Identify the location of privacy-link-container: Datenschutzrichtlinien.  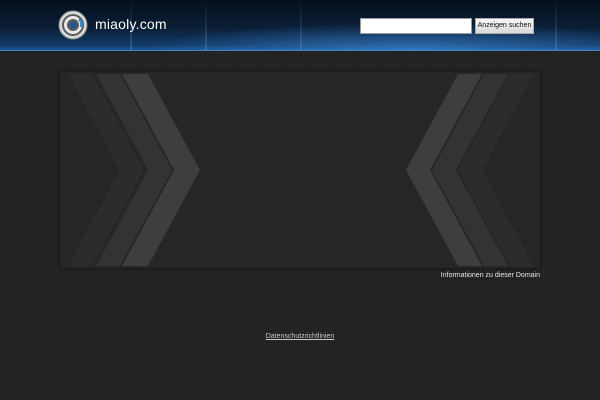
(300, 336).